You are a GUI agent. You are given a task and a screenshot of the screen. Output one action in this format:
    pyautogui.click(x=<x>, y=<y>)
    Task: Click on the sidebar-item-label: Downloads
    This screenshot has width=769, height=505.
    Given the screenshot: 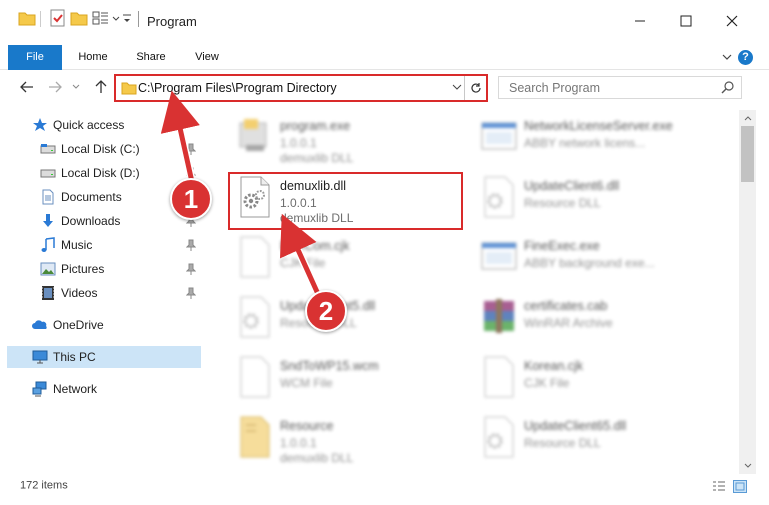 What is the action you would take?
    pyautogui.click(x=91, y=221)
    